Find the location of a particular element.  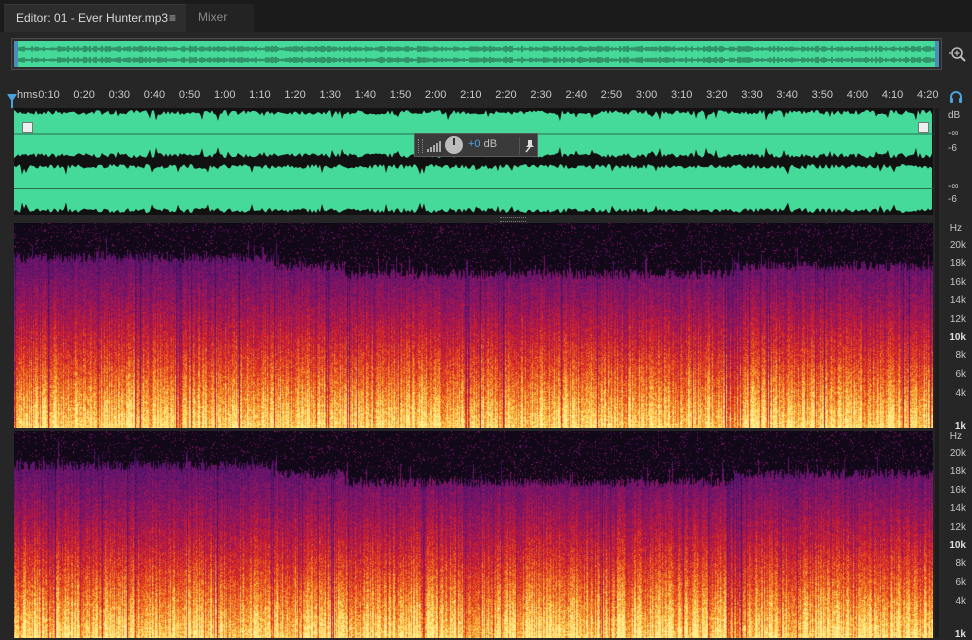

time-tick-label: 2:10 is located at coordinates (471, 95).